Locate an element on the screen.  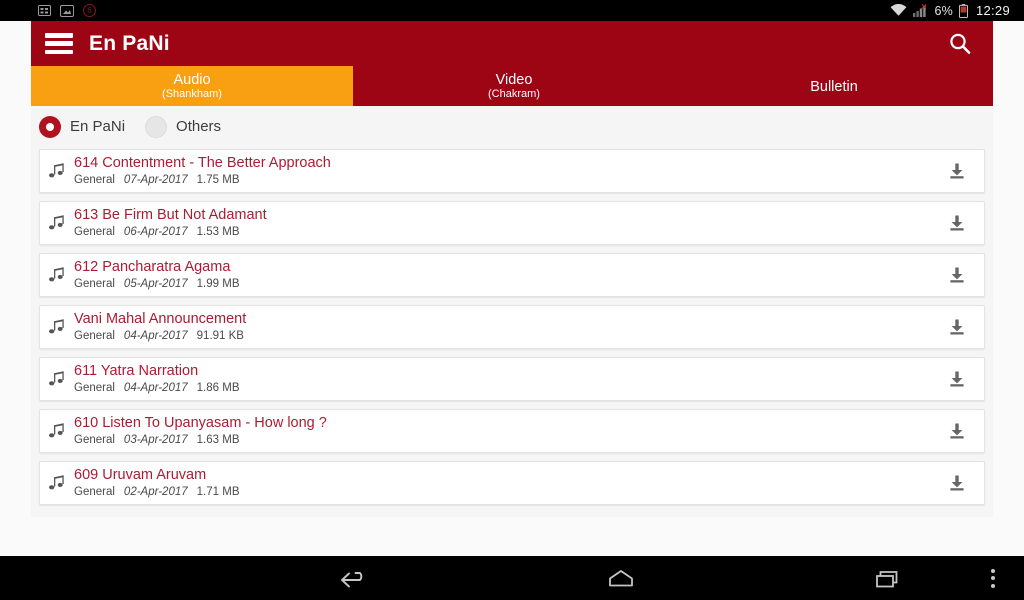
clock-text: 12:29 is located at coordinates (992, 10).